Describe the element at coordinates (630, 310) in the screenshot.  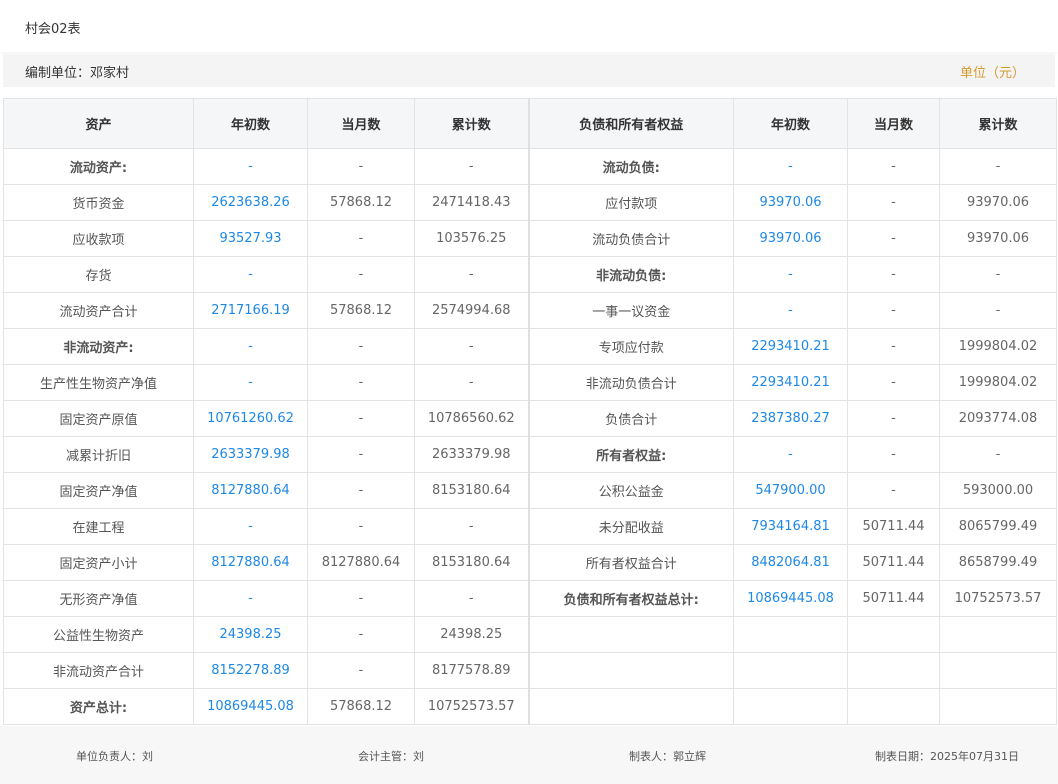
I see `liability-label: 一事一议资金` at that location.